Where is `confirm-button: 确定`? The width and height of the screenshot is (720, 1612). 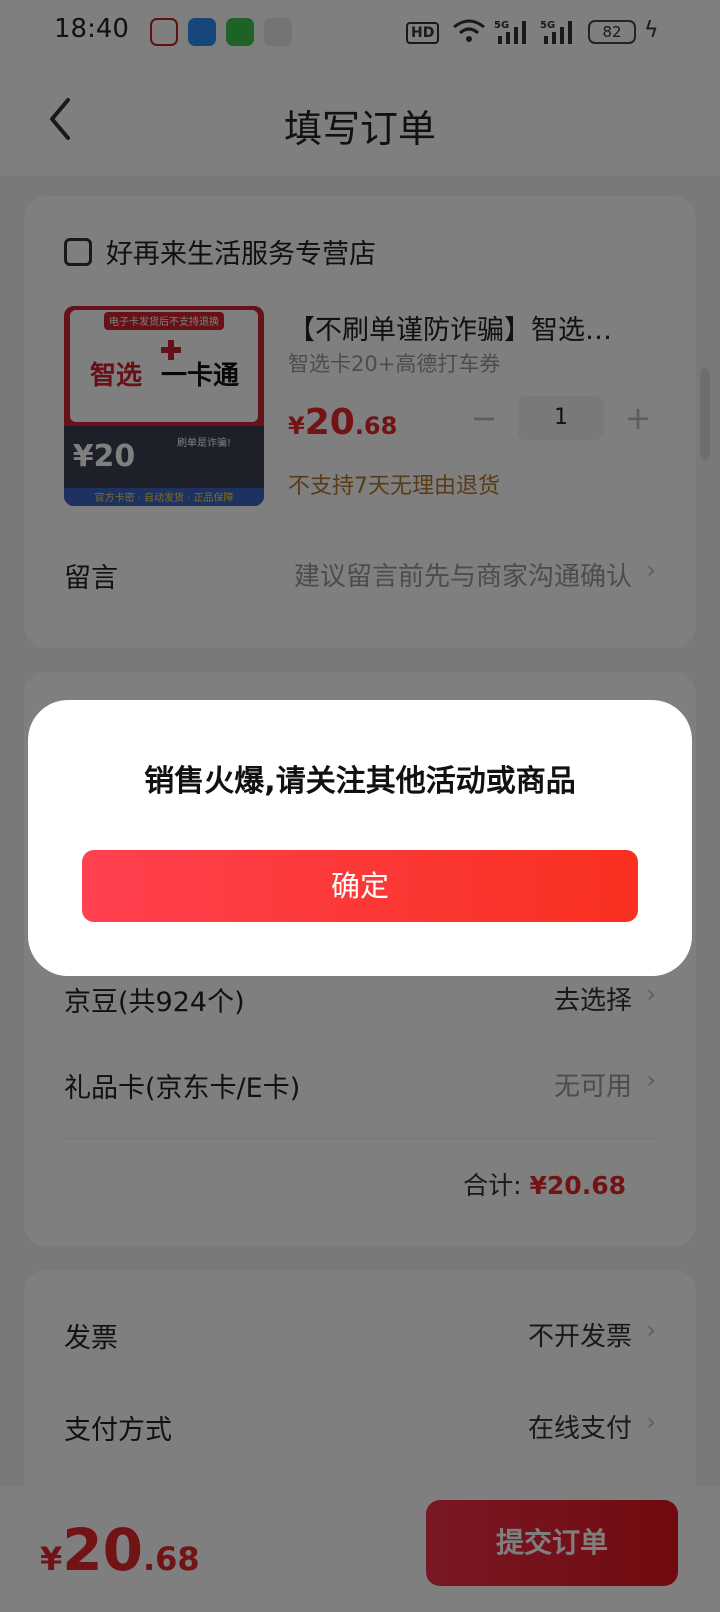 confirm-button: 确定 is located at coordinates (360, 886).